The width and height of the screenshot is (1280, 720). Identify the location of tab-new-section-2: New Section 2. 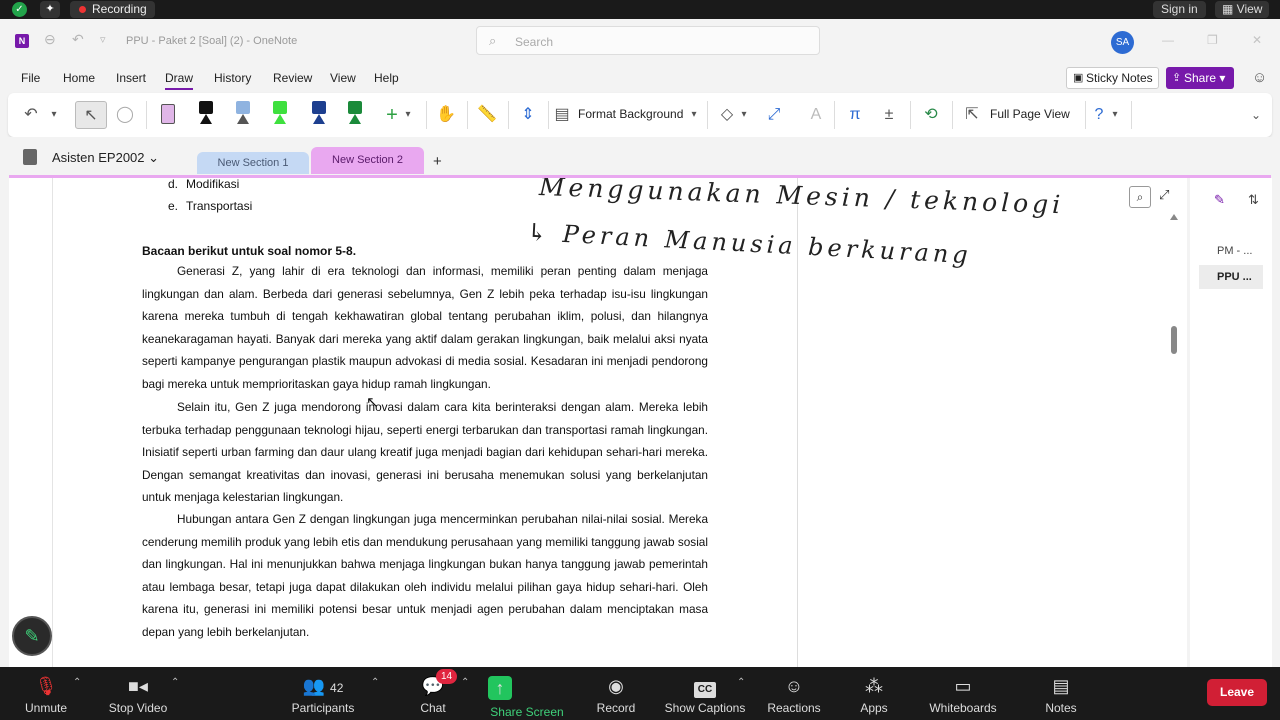
(367, 160).